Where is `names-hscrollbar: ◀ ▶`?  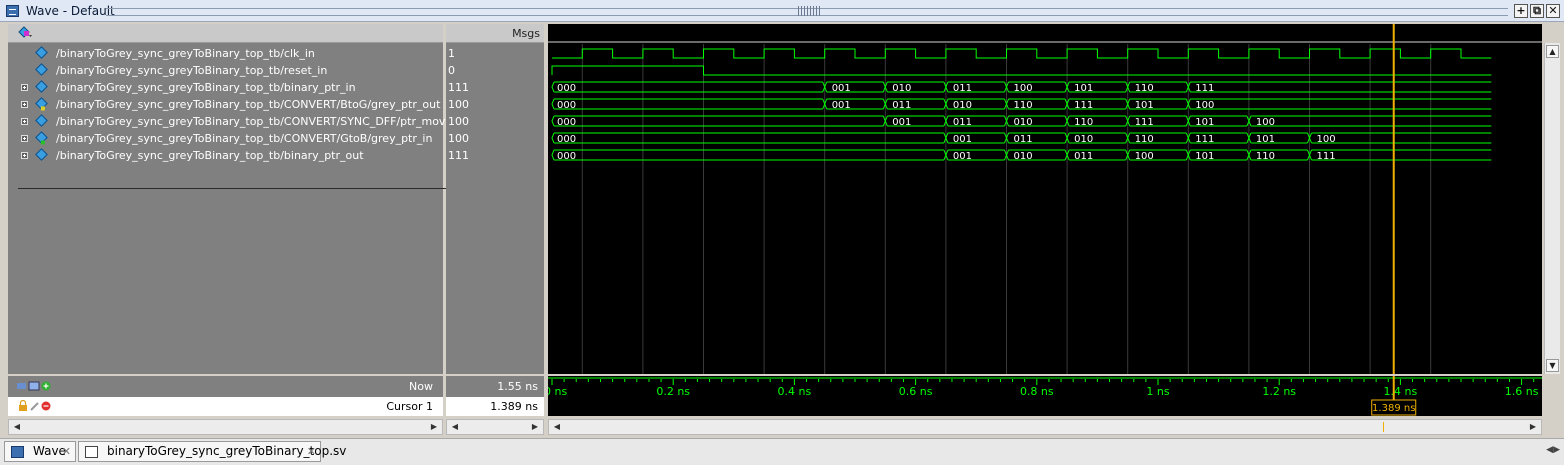
names-hscrollbar: ◀ ▶ is located at coordinates (225, 427).